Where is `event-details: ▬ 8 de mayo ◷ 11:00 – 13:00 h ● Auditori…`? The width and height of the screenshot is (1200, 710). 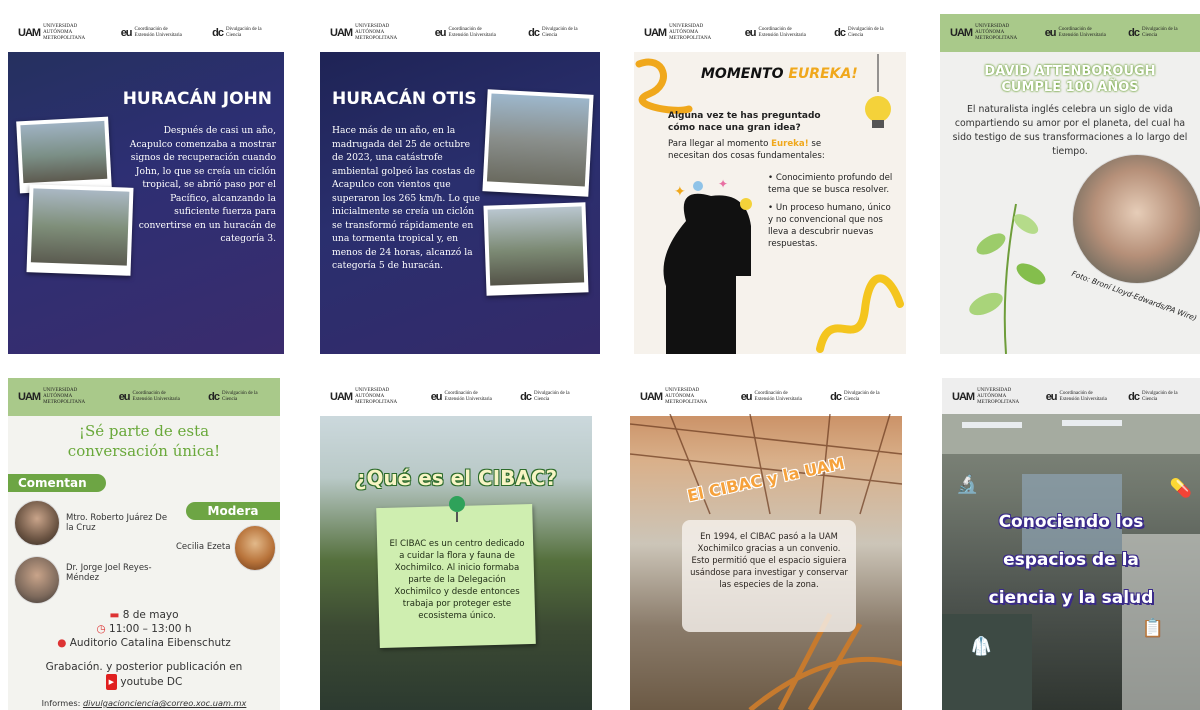 event-details: ▬ 8 de mayo ◷ 11:00 – 13:00 h ● Auditori… is located at coordinates (144, 649).